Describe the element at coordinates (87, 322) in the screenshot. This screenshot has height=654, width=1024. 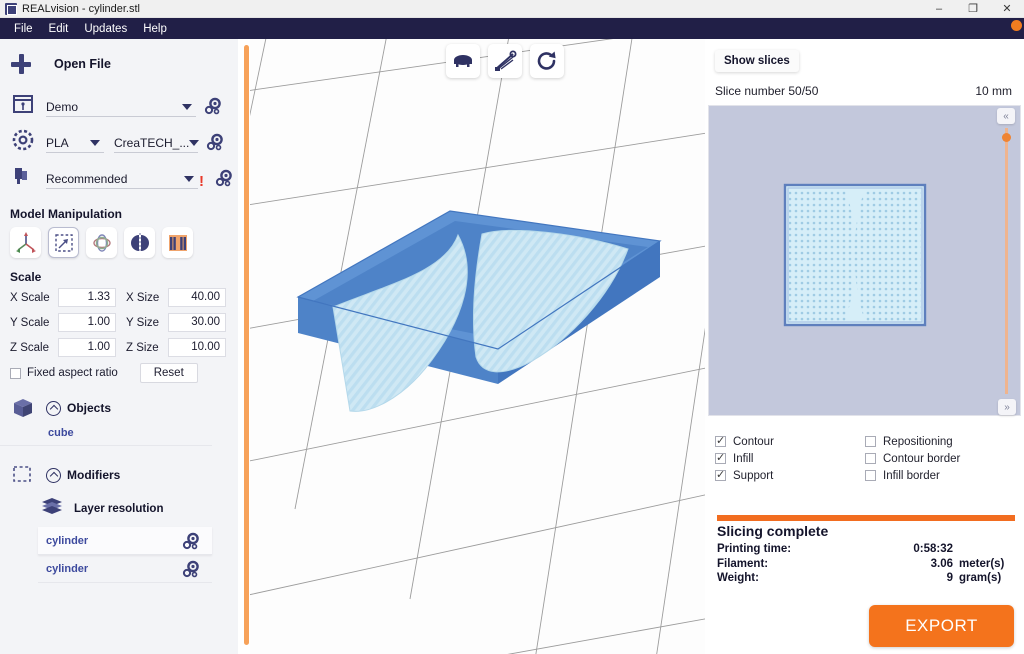
I see `y-scale-input: 1.00` at that location.